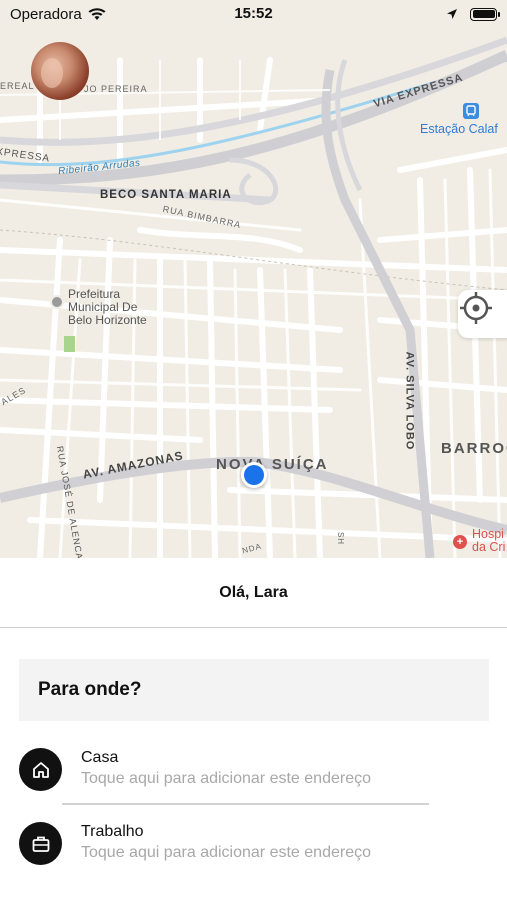  What do you see at coordinates (253, 593) in the screenshot?
I see `greeting-text: Olá, Lara` at bounding box center [253, 593].